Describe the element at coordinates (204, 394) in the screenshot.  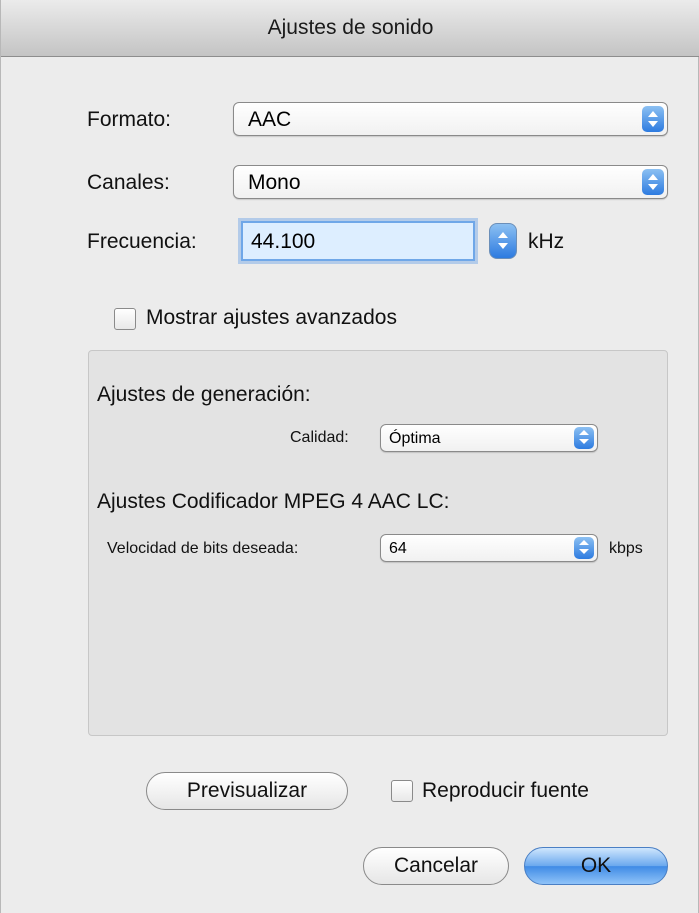
I see `generation-heading: Ajustes de generación:` at that location.